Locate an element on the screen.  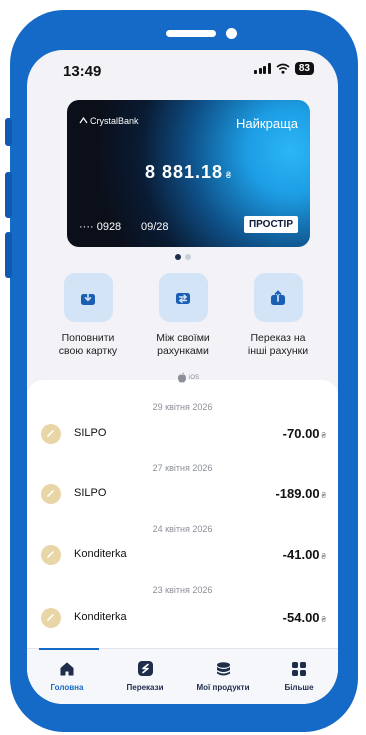
tab-home-label: Головна is located at coordinates (67, 687).